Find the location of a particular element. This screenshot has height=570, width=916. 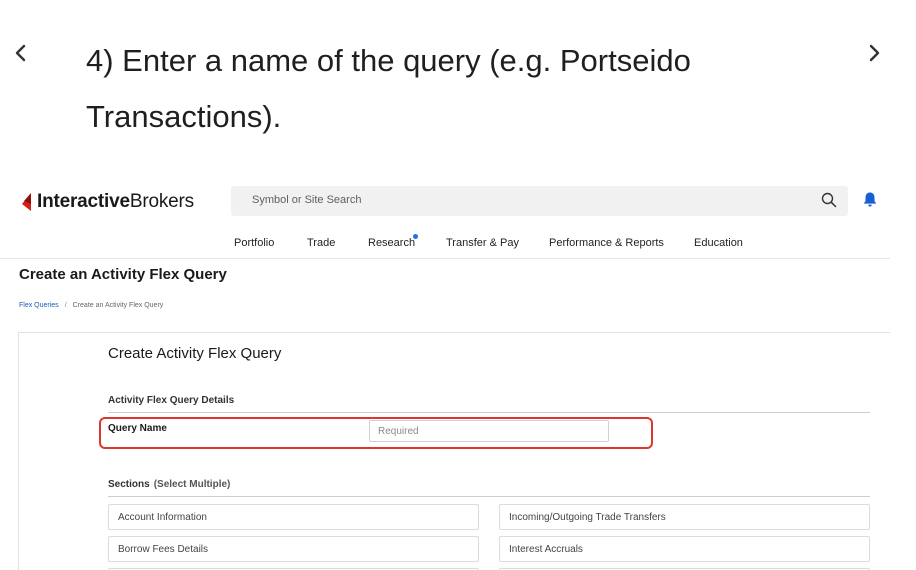

details-heading: Activity Flex Query Details is located at coordinates (171, 400).